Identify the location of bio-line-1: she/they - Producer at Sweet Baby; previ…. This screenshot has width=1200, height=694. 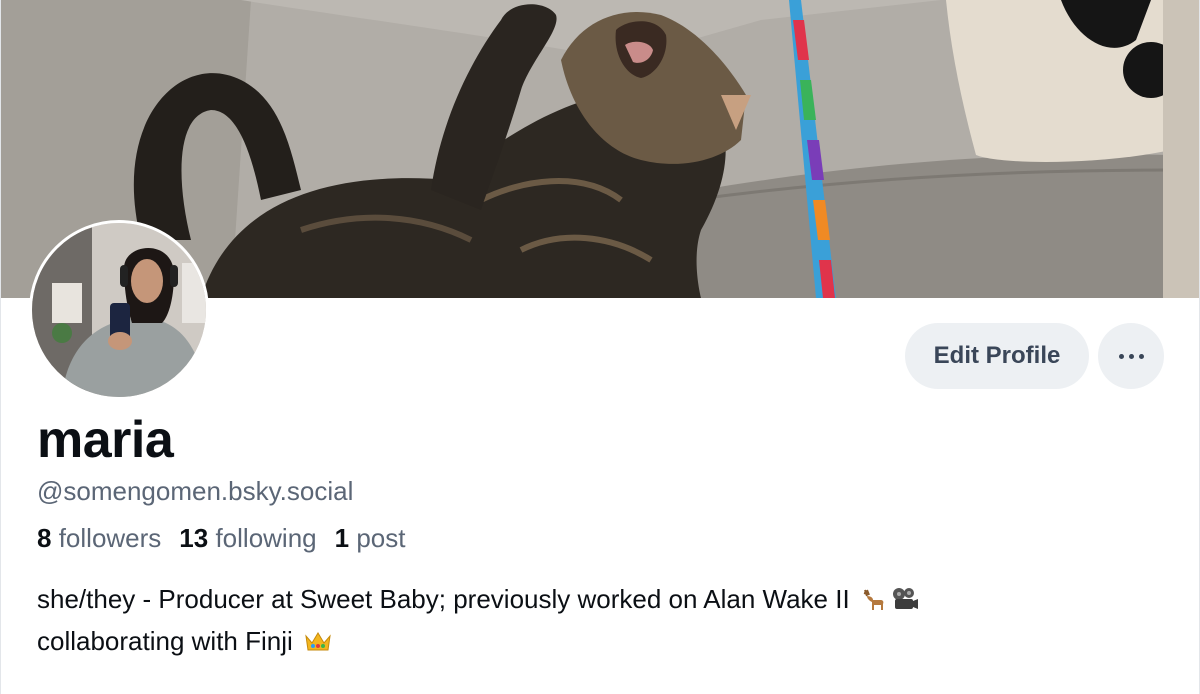
(597, 601).